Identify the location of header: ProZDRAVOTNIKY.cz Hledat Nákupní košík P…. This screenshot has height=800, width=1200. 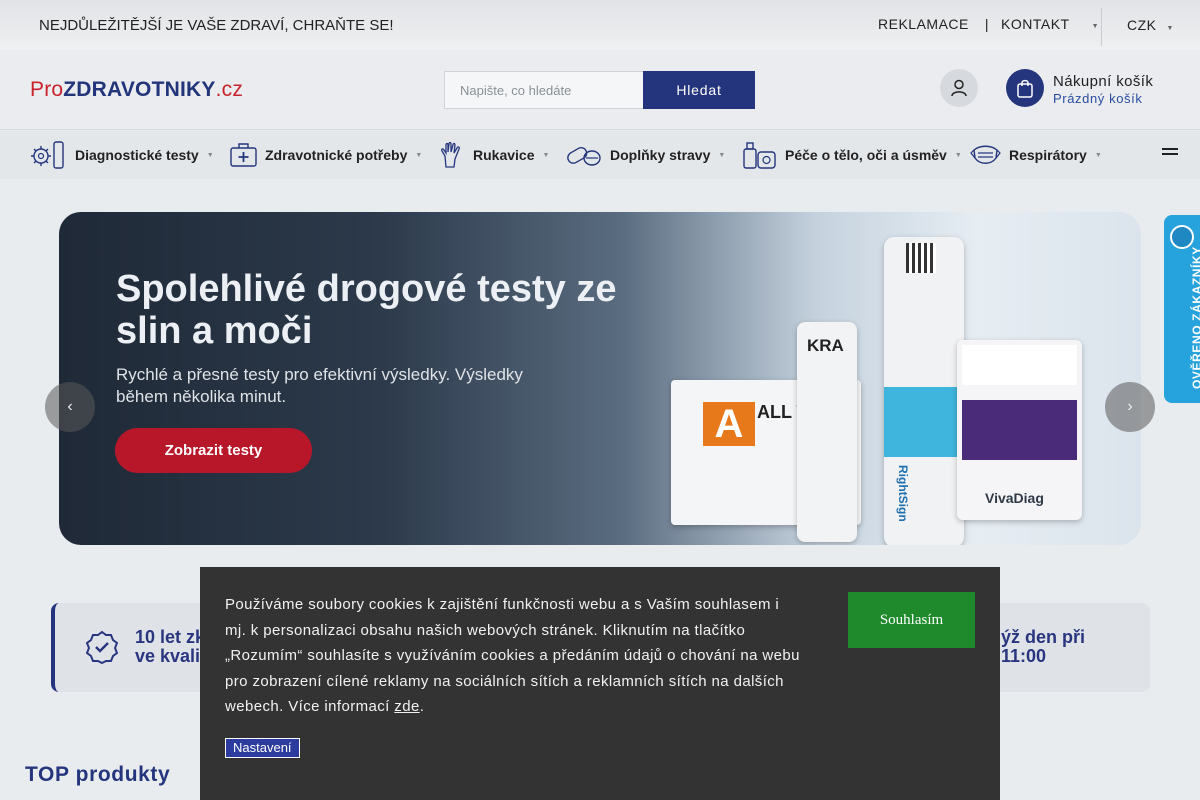
(600, 90).